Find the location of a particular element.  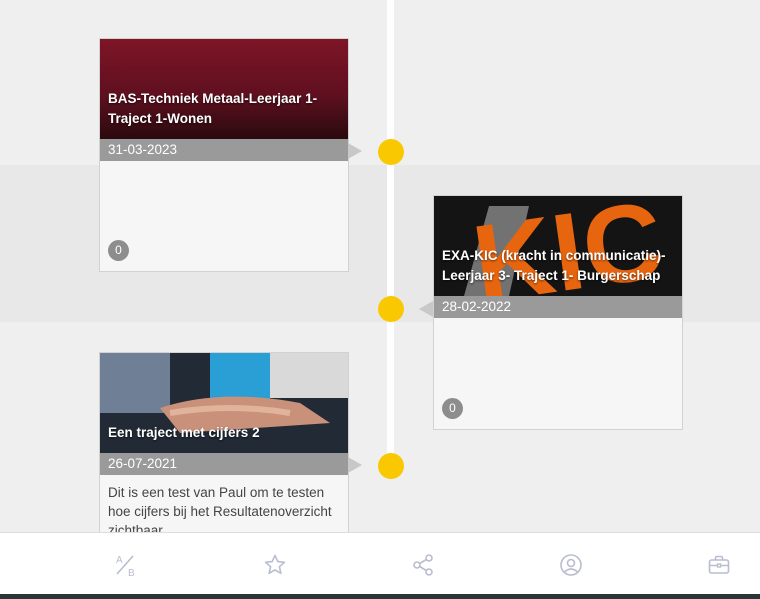

card-date: 28-02-2022 is located at coordinates (558, 307).